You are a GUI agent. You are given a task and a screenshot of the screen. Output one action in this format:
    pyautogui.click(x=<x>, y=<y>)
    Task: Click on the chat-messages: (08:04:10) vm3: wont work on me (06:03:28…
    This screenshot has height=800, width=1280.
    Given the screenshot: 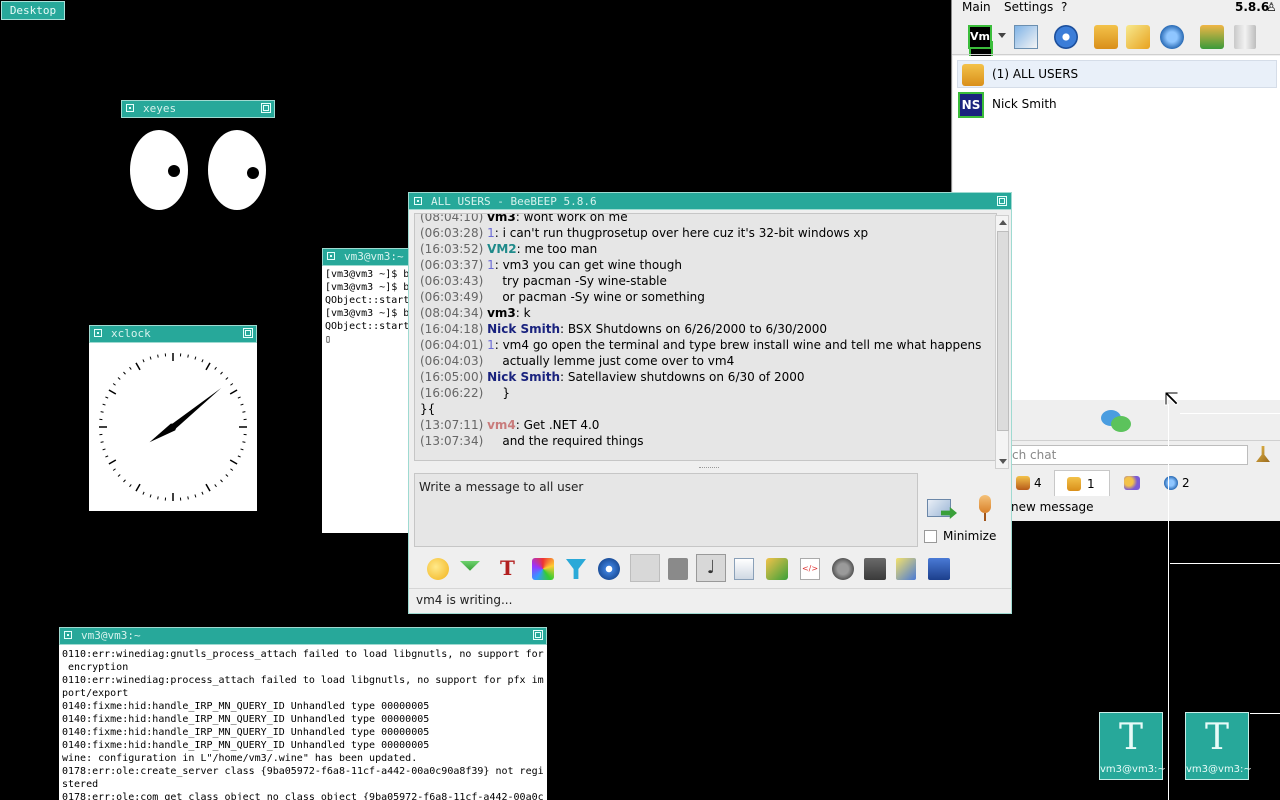 What is the action you would take?
    pyautogui.click(x=705, y=337)
    